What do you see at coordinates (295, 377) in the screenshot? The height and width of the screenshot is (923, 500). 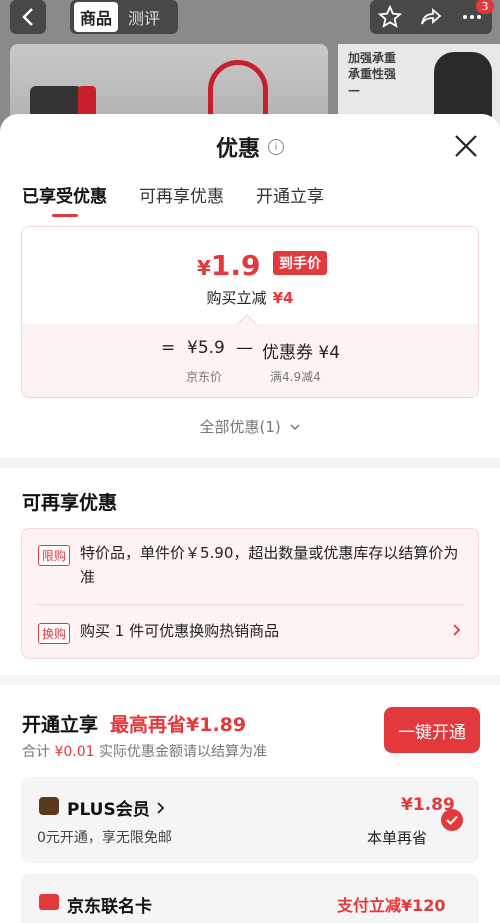 I see `coupon-label: 满4.9减4` at bounding box center [295, 377].